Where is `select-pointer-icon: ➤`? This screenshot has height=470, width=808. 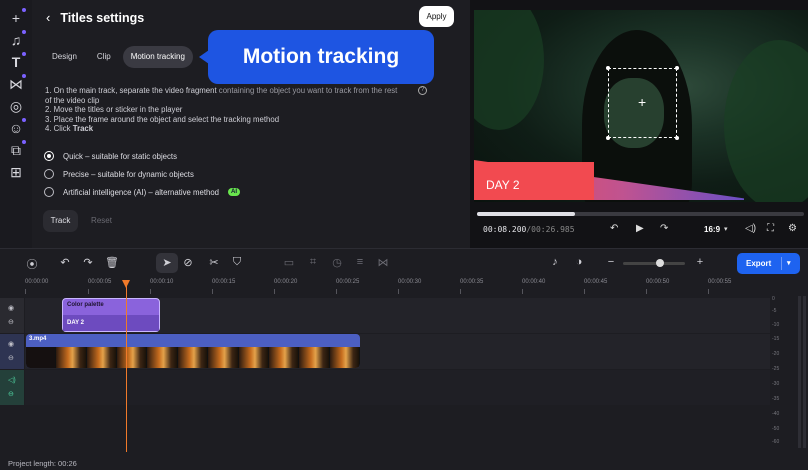
select-pointer-icon: ➤ is located at coordinates (167, 262).